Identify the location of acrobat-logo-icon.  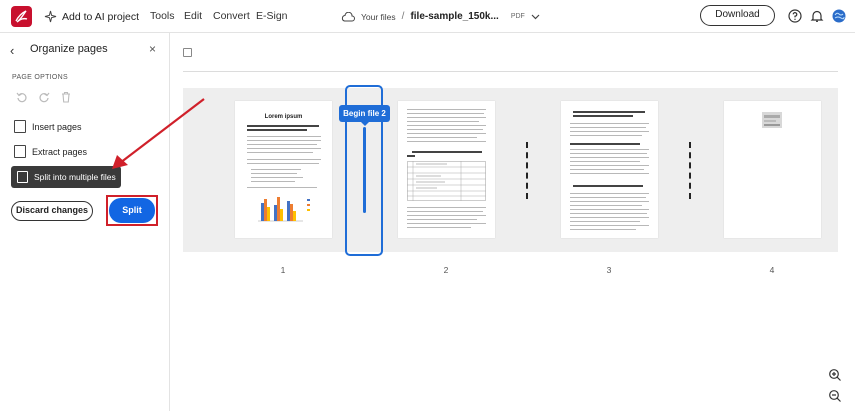
(21, 16).